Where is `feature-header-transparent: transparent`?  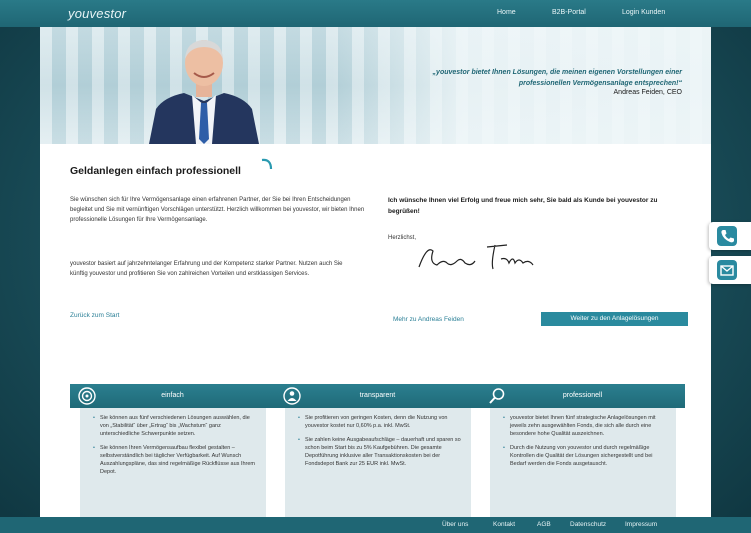
feature-header-transparent: transparent is located at coordinates (377, 396).